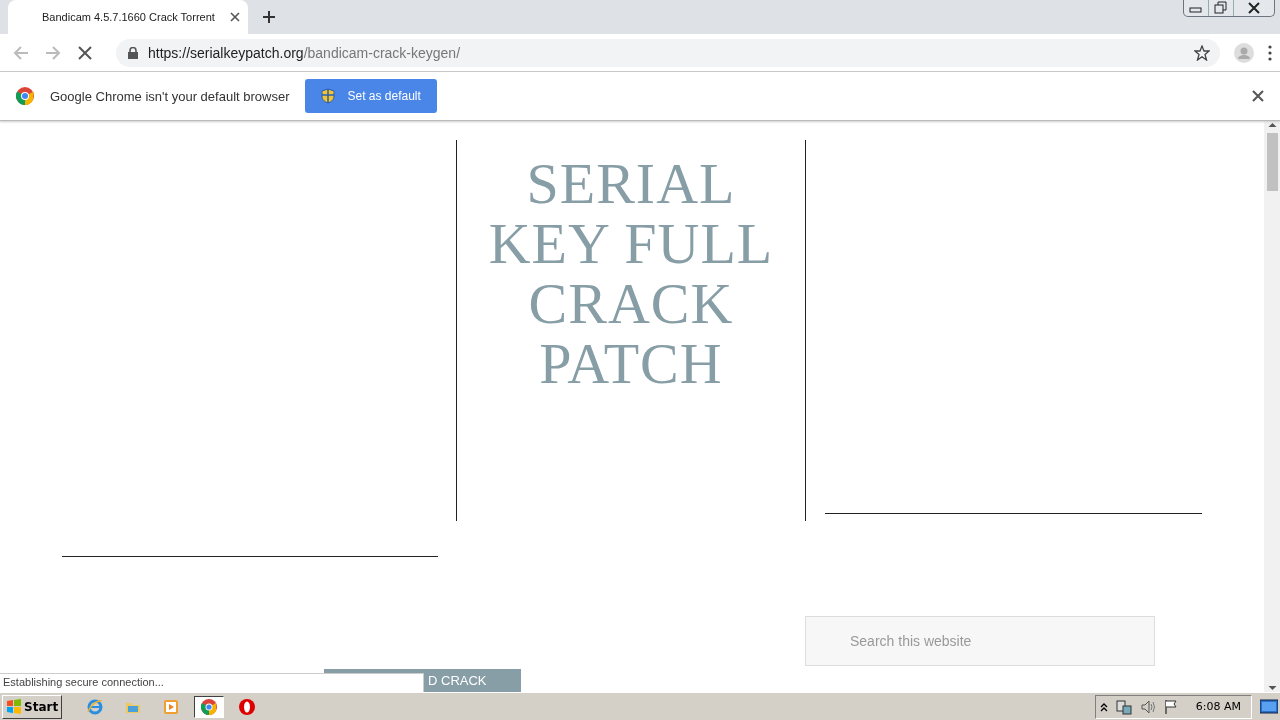  Describe the element at coordinates (1272, 162) in the screenshot. I see `scrollbar-thumb` at that location.